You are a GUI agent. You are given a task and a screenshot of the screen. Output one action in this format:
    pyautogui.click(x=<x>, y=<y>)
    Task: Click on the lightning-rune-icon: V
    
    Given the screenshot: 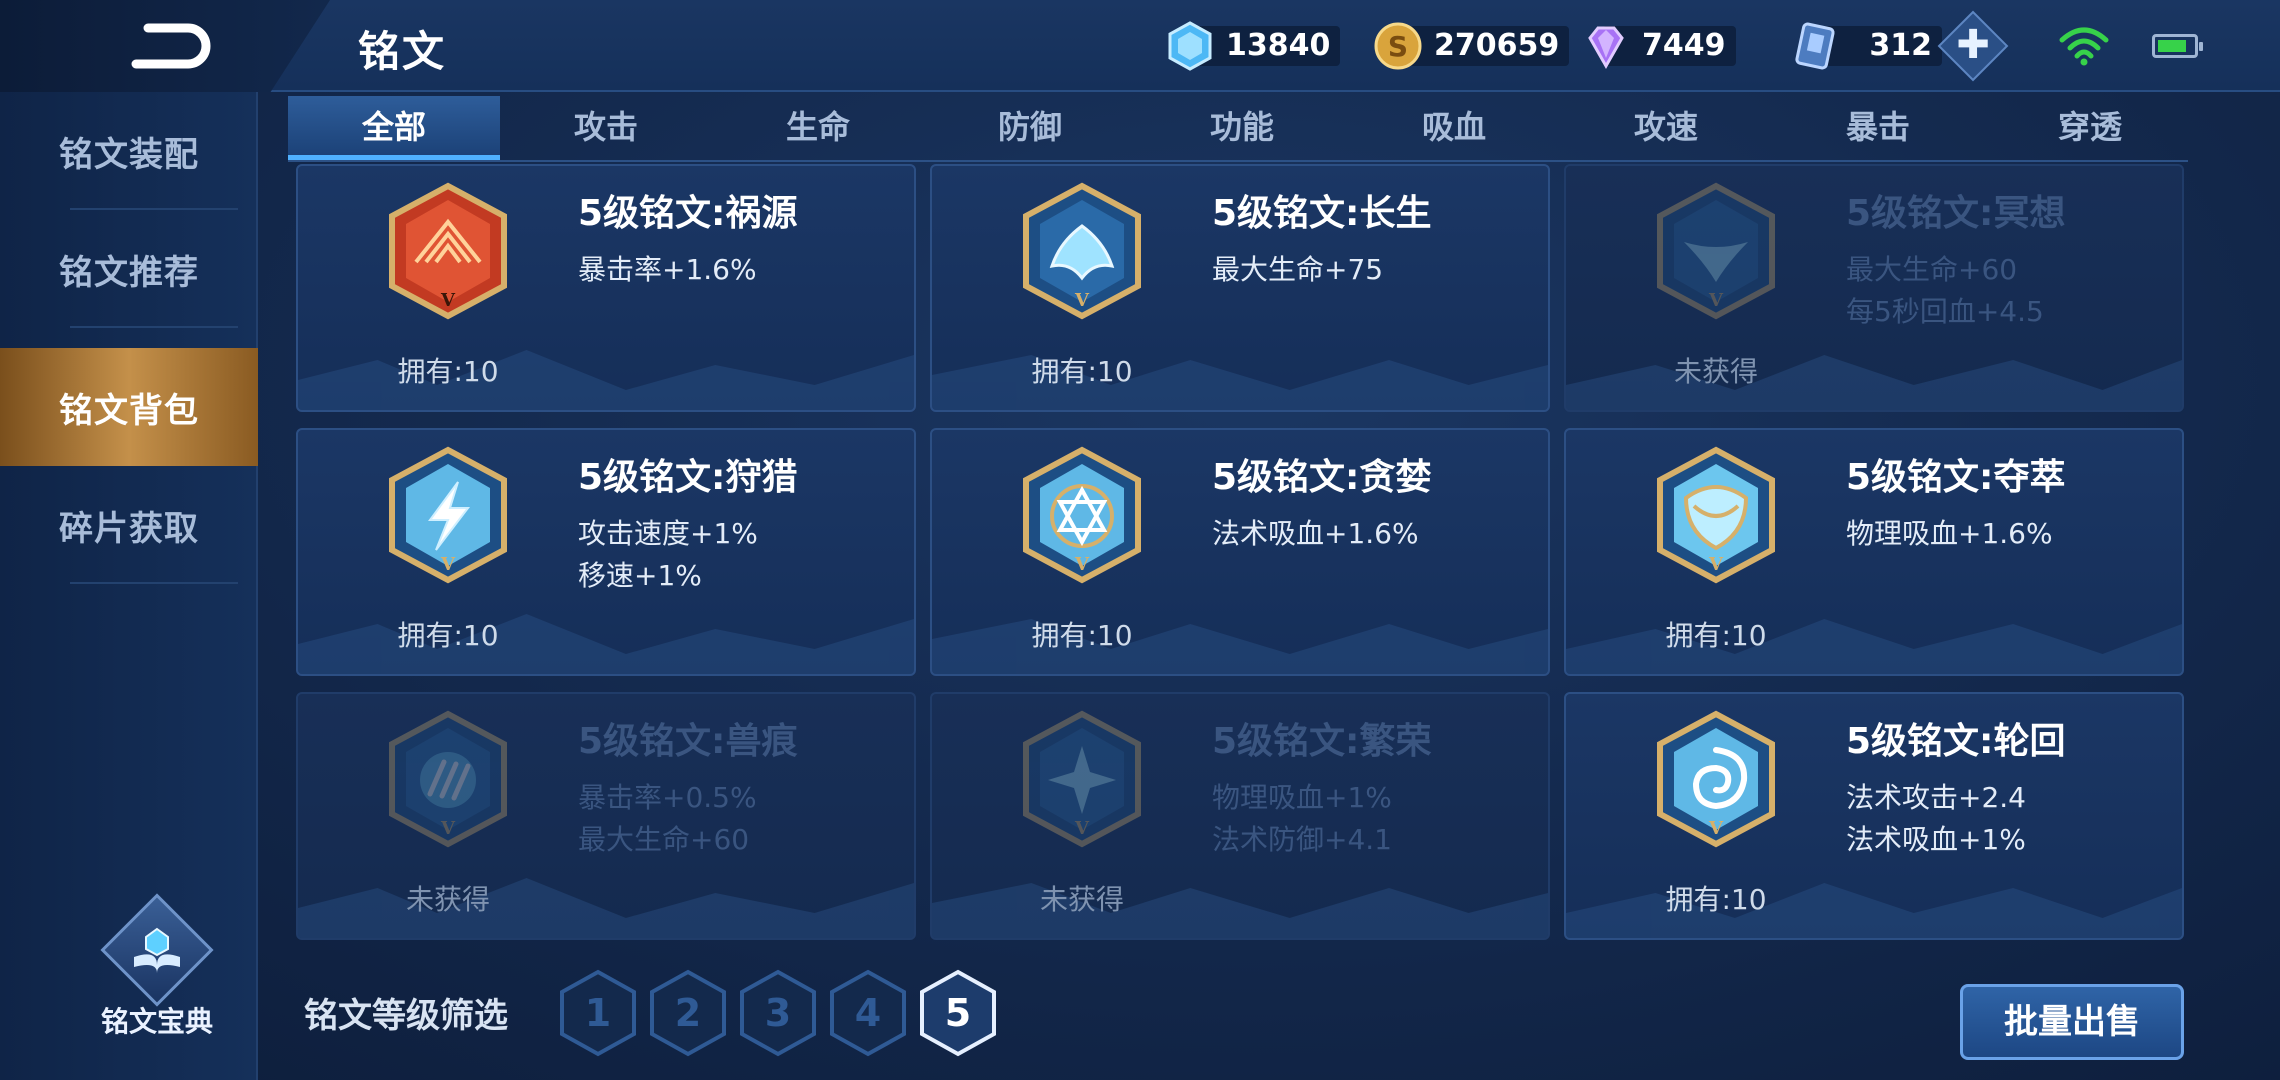 What is the action you would take?
    pyautogui.click(x=448, y=515)
    